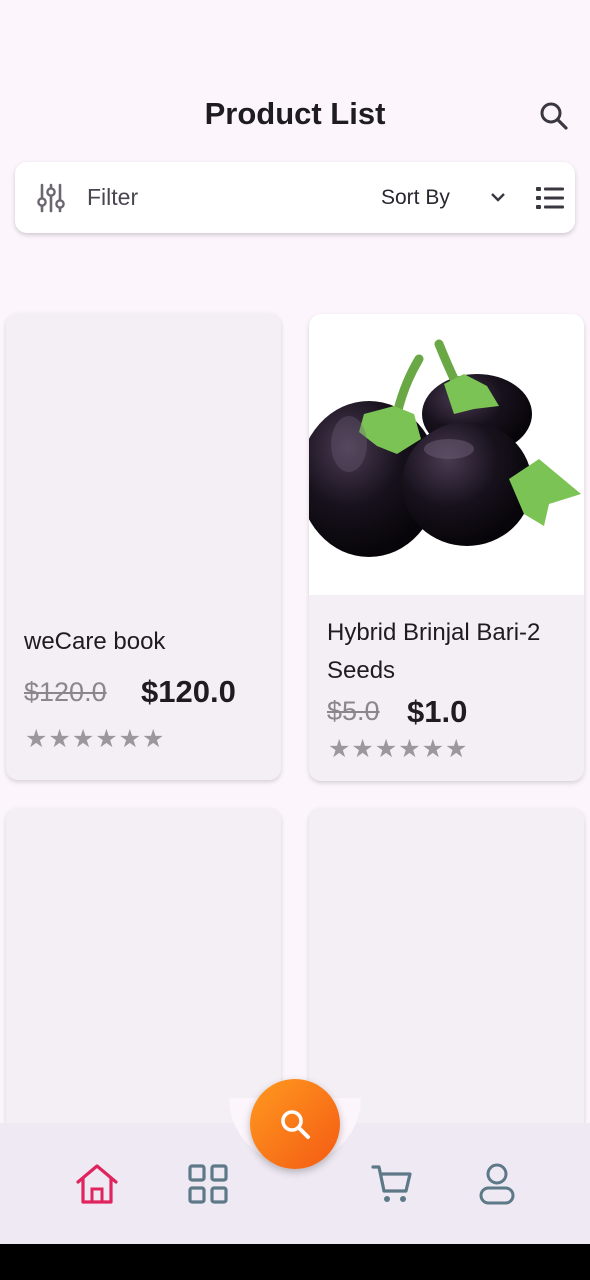  I want to click on list-icon, so click(550, 198).